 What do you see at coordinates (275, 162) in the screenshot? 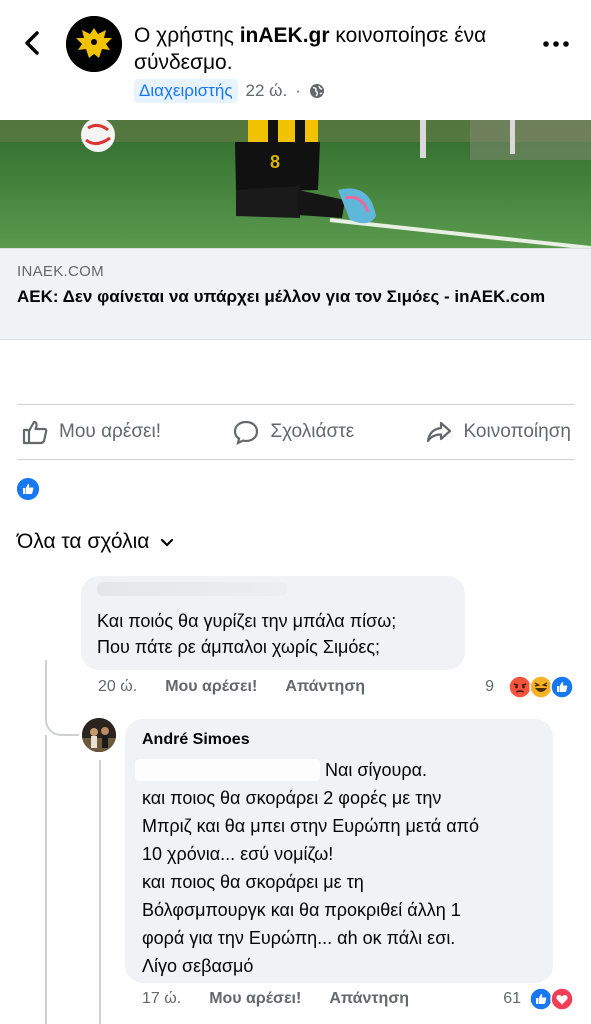
I see `shirt-number: 8` at bounding box center [275, 162].